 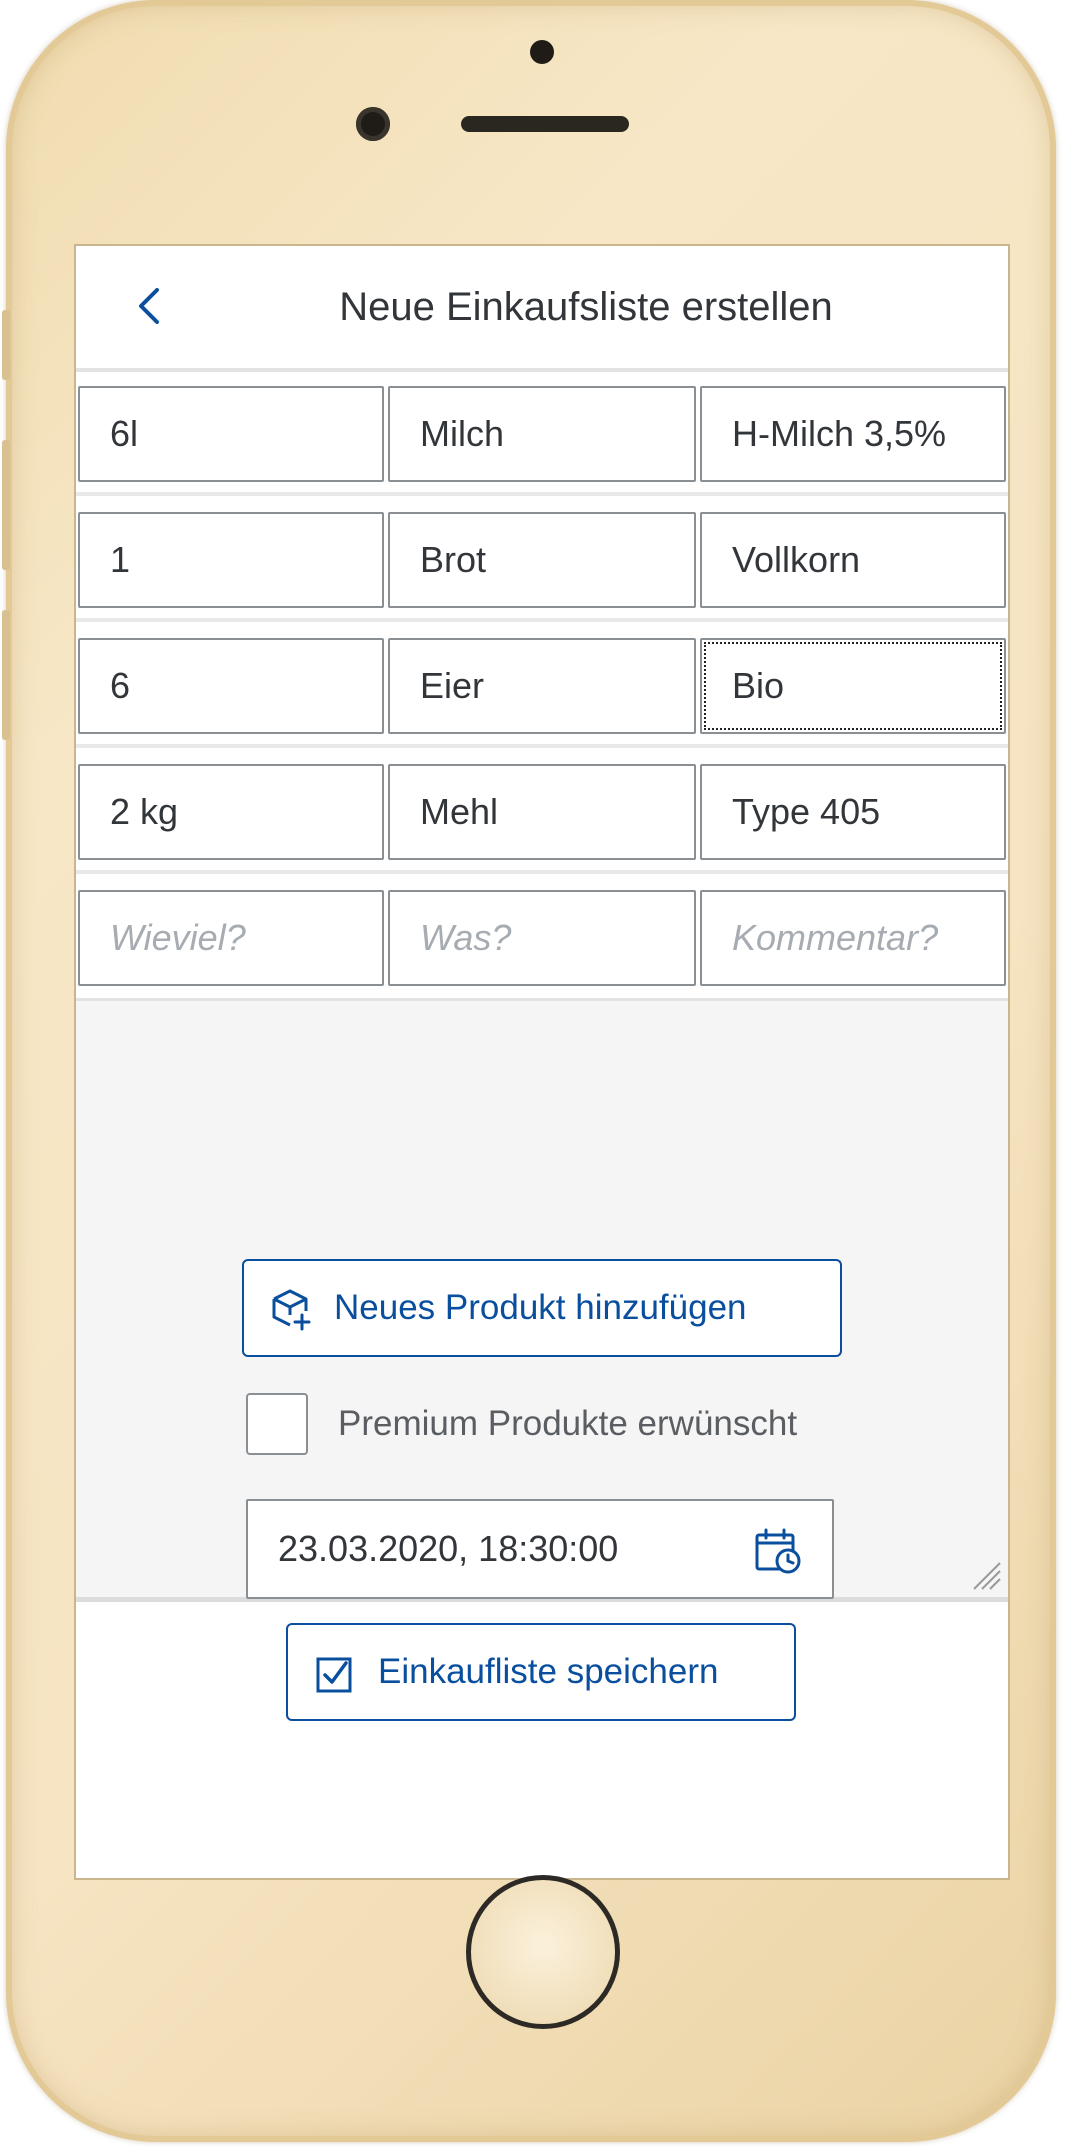 What do you see at coordinates (853, 812) in the screenshot?
I see `comment-field: Type 405` at bounding box center [853, 812].